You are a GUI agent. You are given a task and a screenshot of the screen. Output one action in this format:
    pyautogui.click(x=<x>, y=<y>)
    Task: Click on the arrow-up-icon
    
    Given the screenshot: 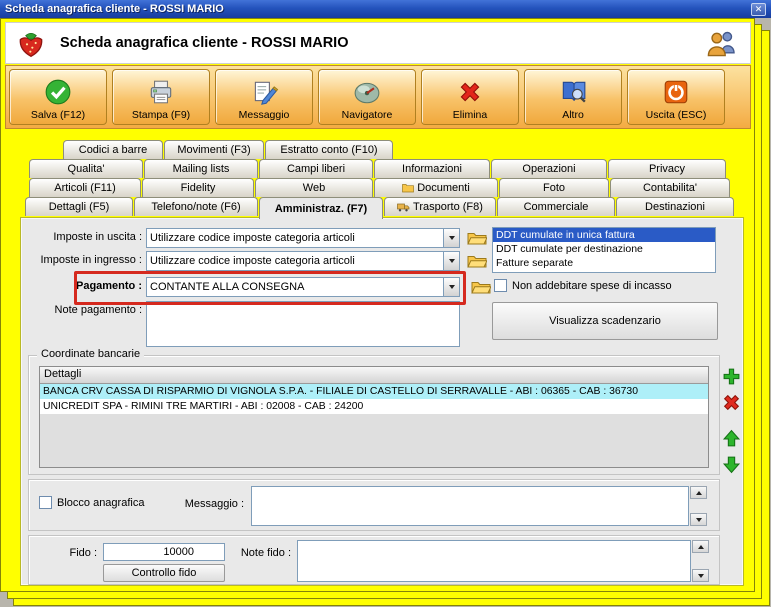 What is the action you would take?
    pyautogui.click(x=731, y=437)
    